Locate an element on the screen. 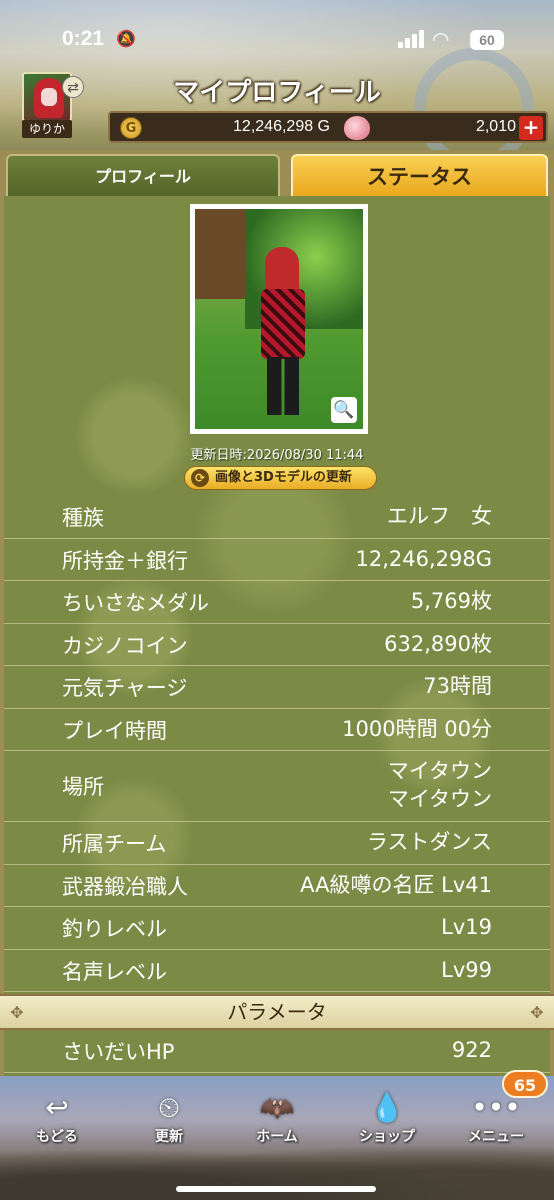 The image size is (554, 1200). stat-row-fishing: 釣りレベル Lv19 is located at coordinates (277, 928).